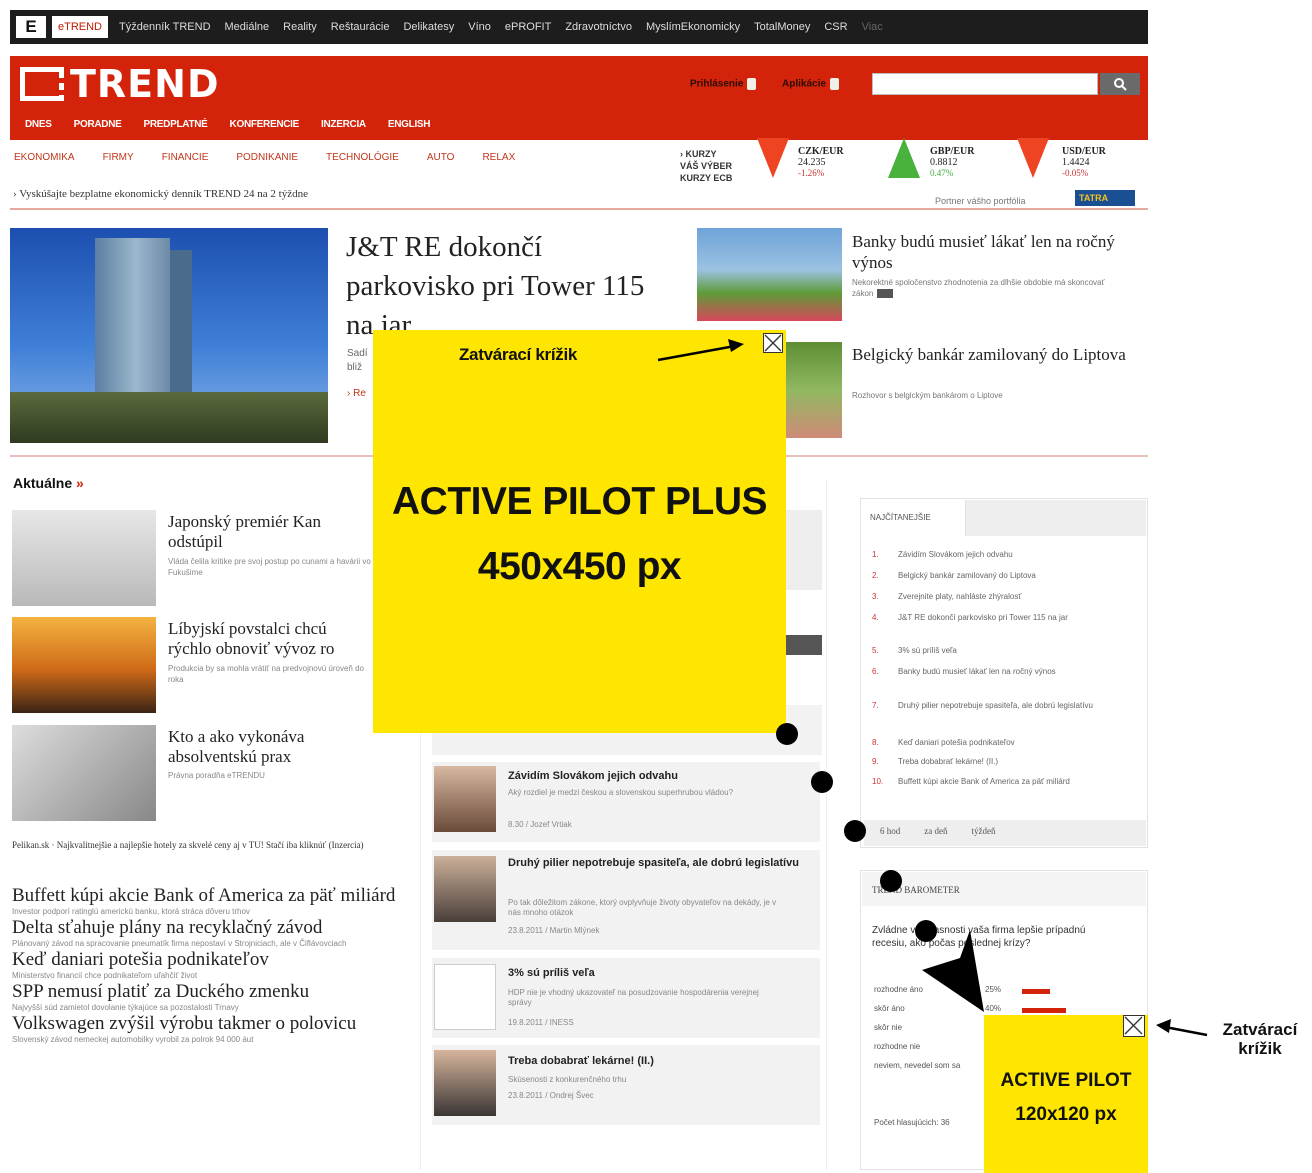  What do you see at coordinates (821, 162) in the screenshot?
I see `rate-czk: CZK/EUR 24.235 -1.26%` at bounding box center [821, 162].